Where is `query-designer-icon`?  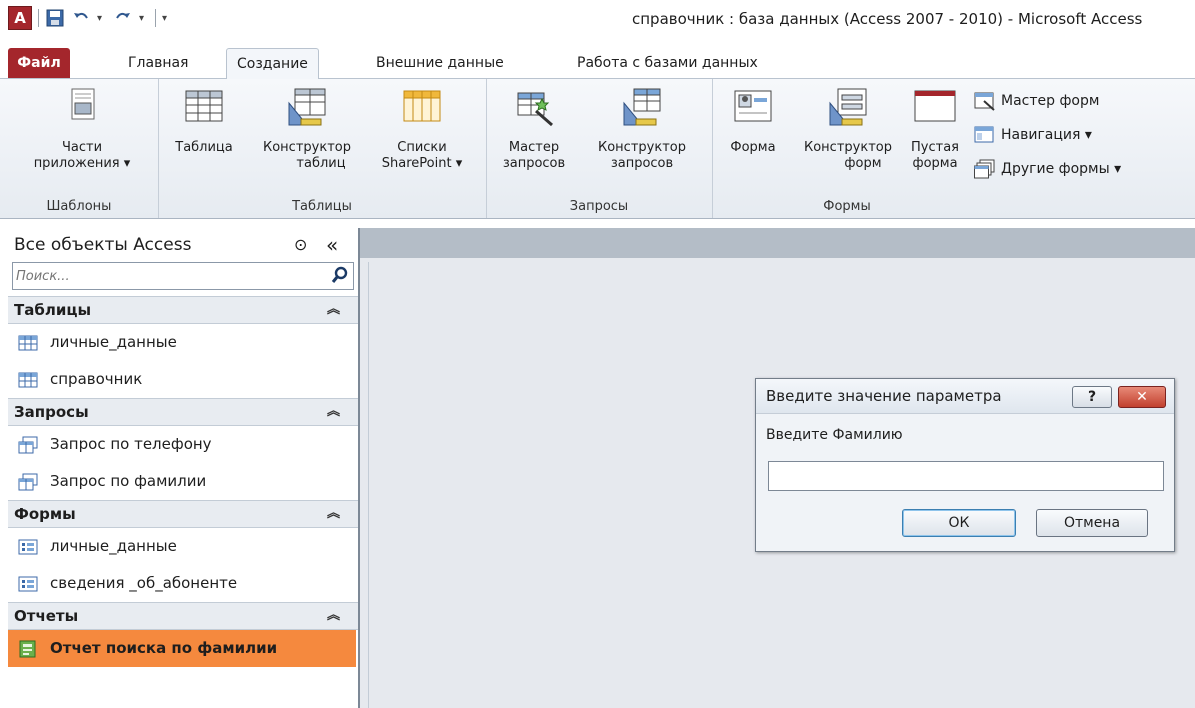
query-designer-icon is located at coordinates (642, 107).